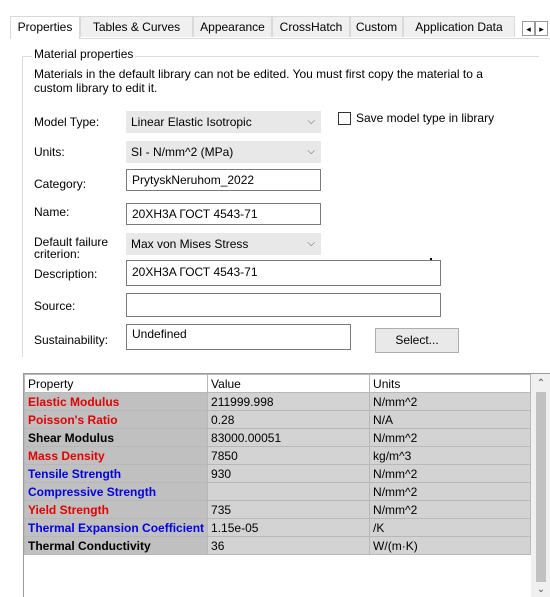 The image size is (550, 597). I want to click on property-name-cell: Mass Density, so click(116, 455).